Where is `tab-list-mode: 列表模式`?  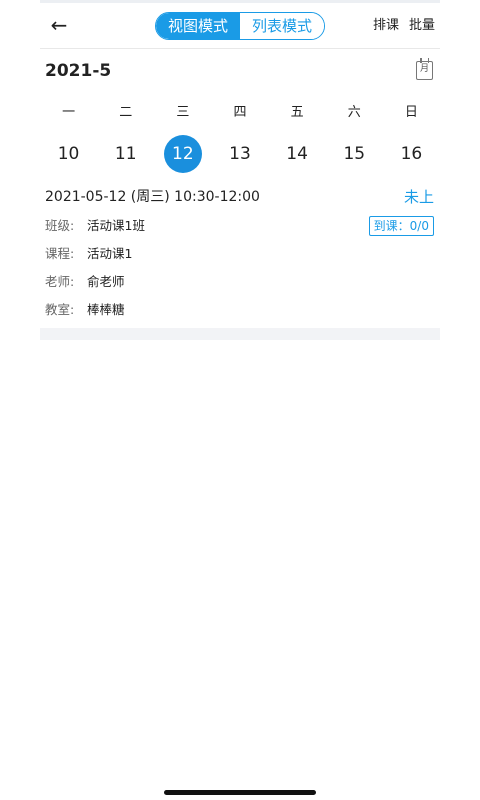
tab-list-mode: 列表模式 is located at coordinates (282, 26).